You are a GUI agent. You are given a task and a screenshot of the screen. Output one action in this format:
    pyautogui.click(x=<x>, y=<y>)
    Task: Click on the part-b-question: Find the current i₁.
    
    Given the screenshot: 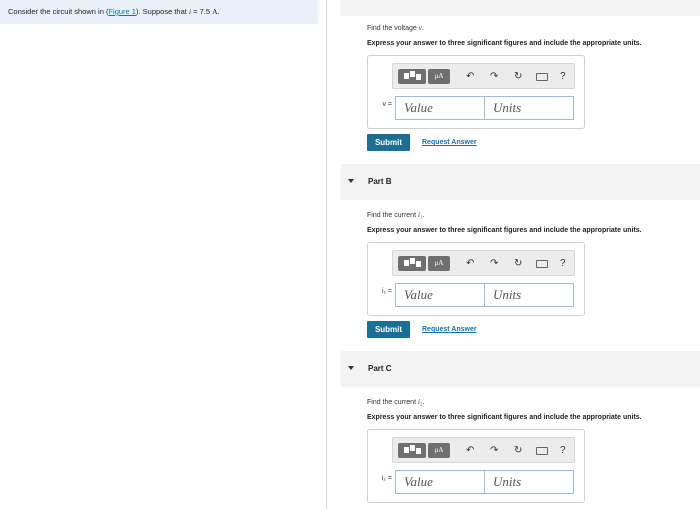 What is the action you would take?
    pyautogui.click(x=396, y=215)
    